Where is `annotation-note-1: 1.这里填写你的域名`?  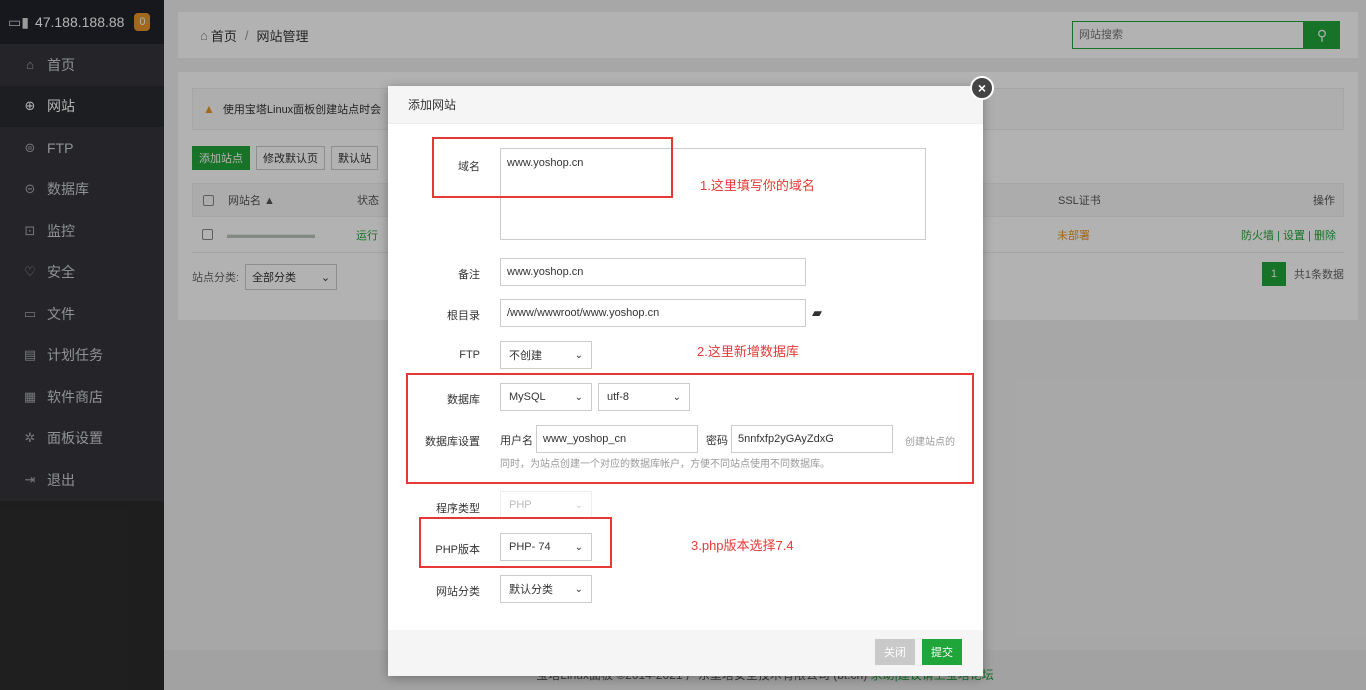
annotation-note-1: 1.这里填写你的域名 is located at coordinates (757, 185).